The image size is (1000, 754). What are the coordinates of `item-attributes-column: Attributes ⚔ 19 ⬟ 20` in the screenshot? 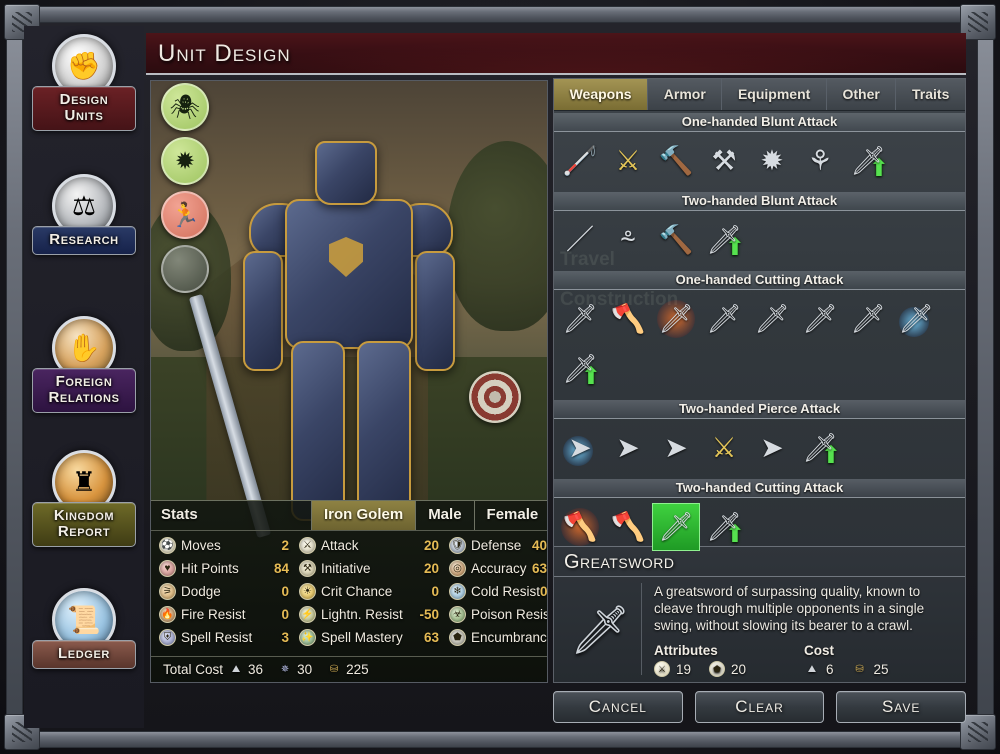 It's located at (729, 660).